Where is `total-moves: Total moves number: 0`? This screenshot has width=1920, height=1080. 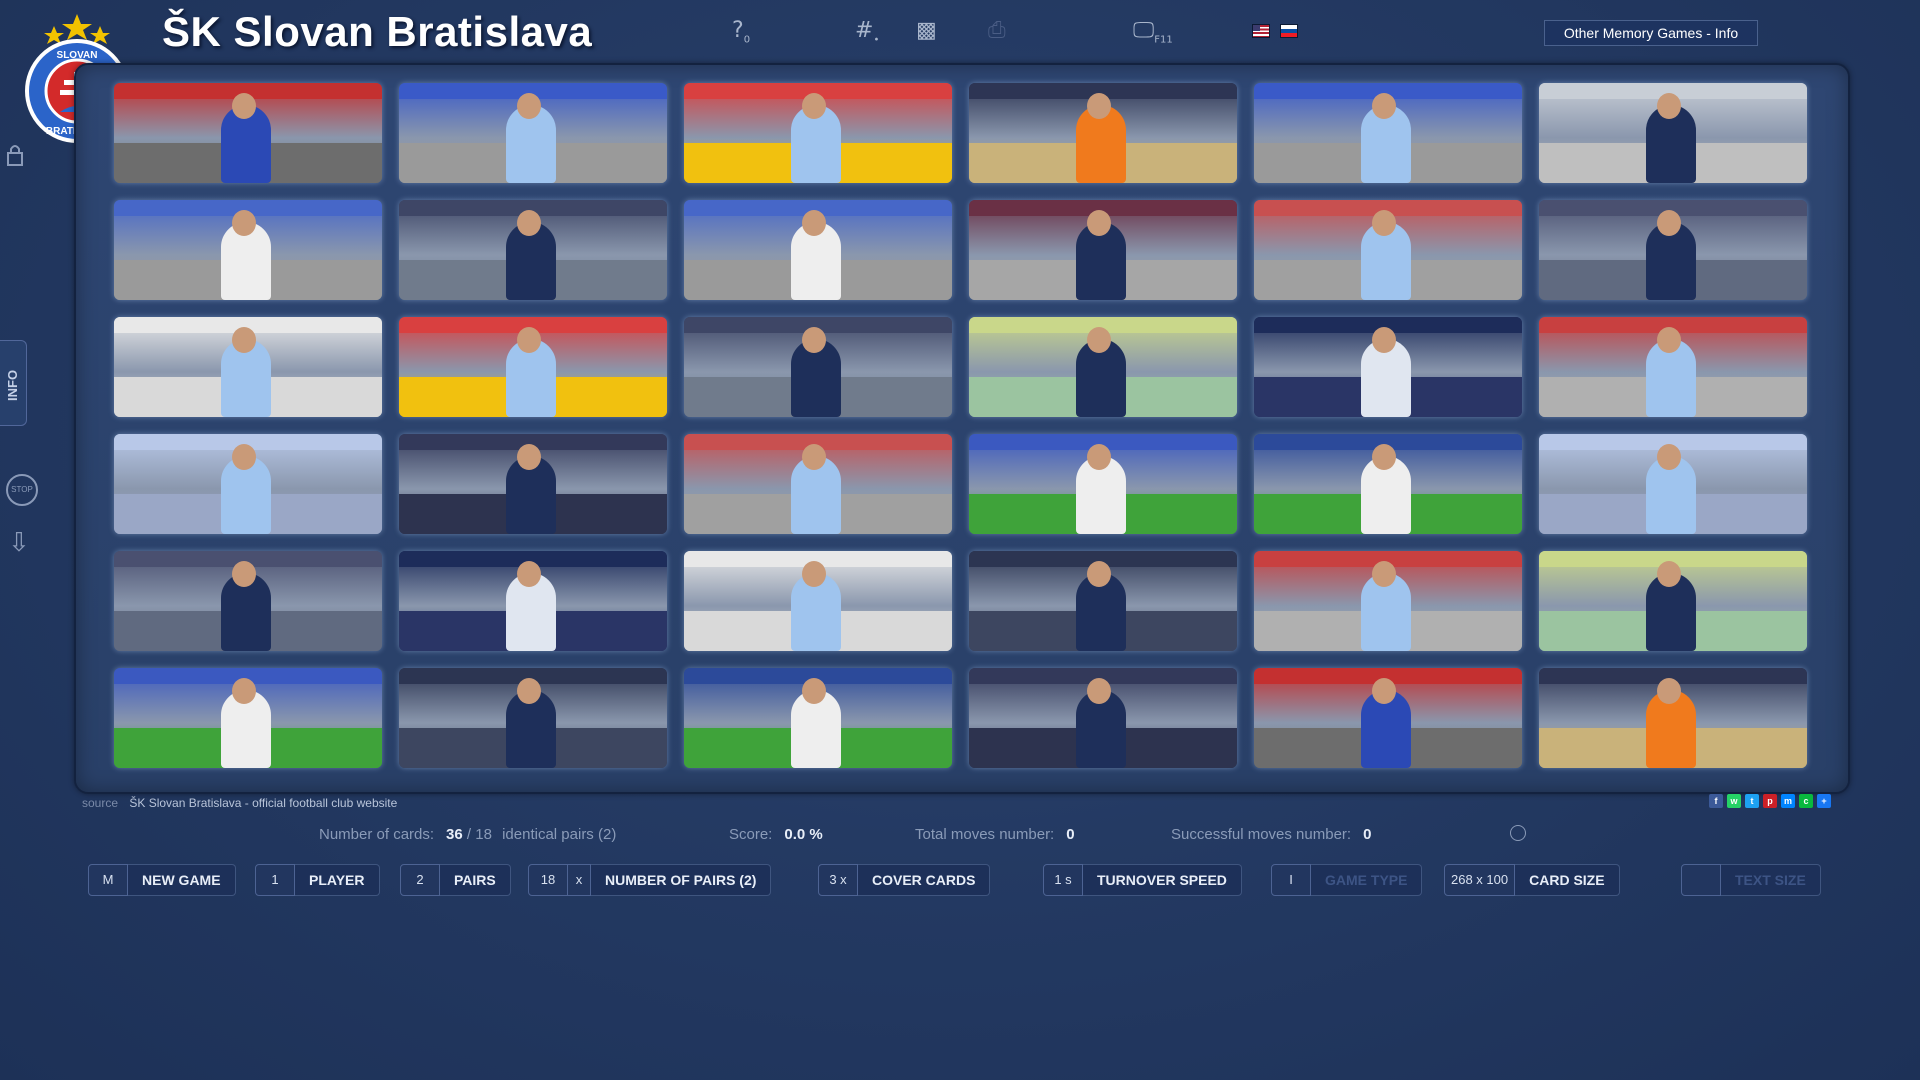 total-moves: Total moves number: 0 is located at coordinates (995, 834).